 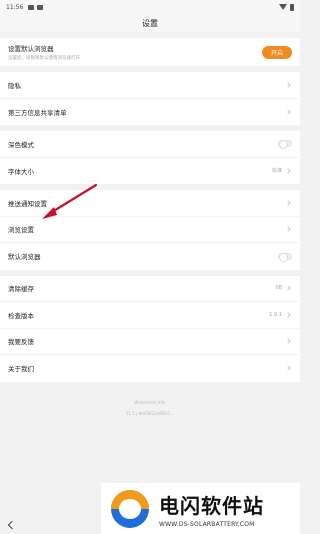 I want to click on watermark-logo-icon, so click(x=130, y=508).